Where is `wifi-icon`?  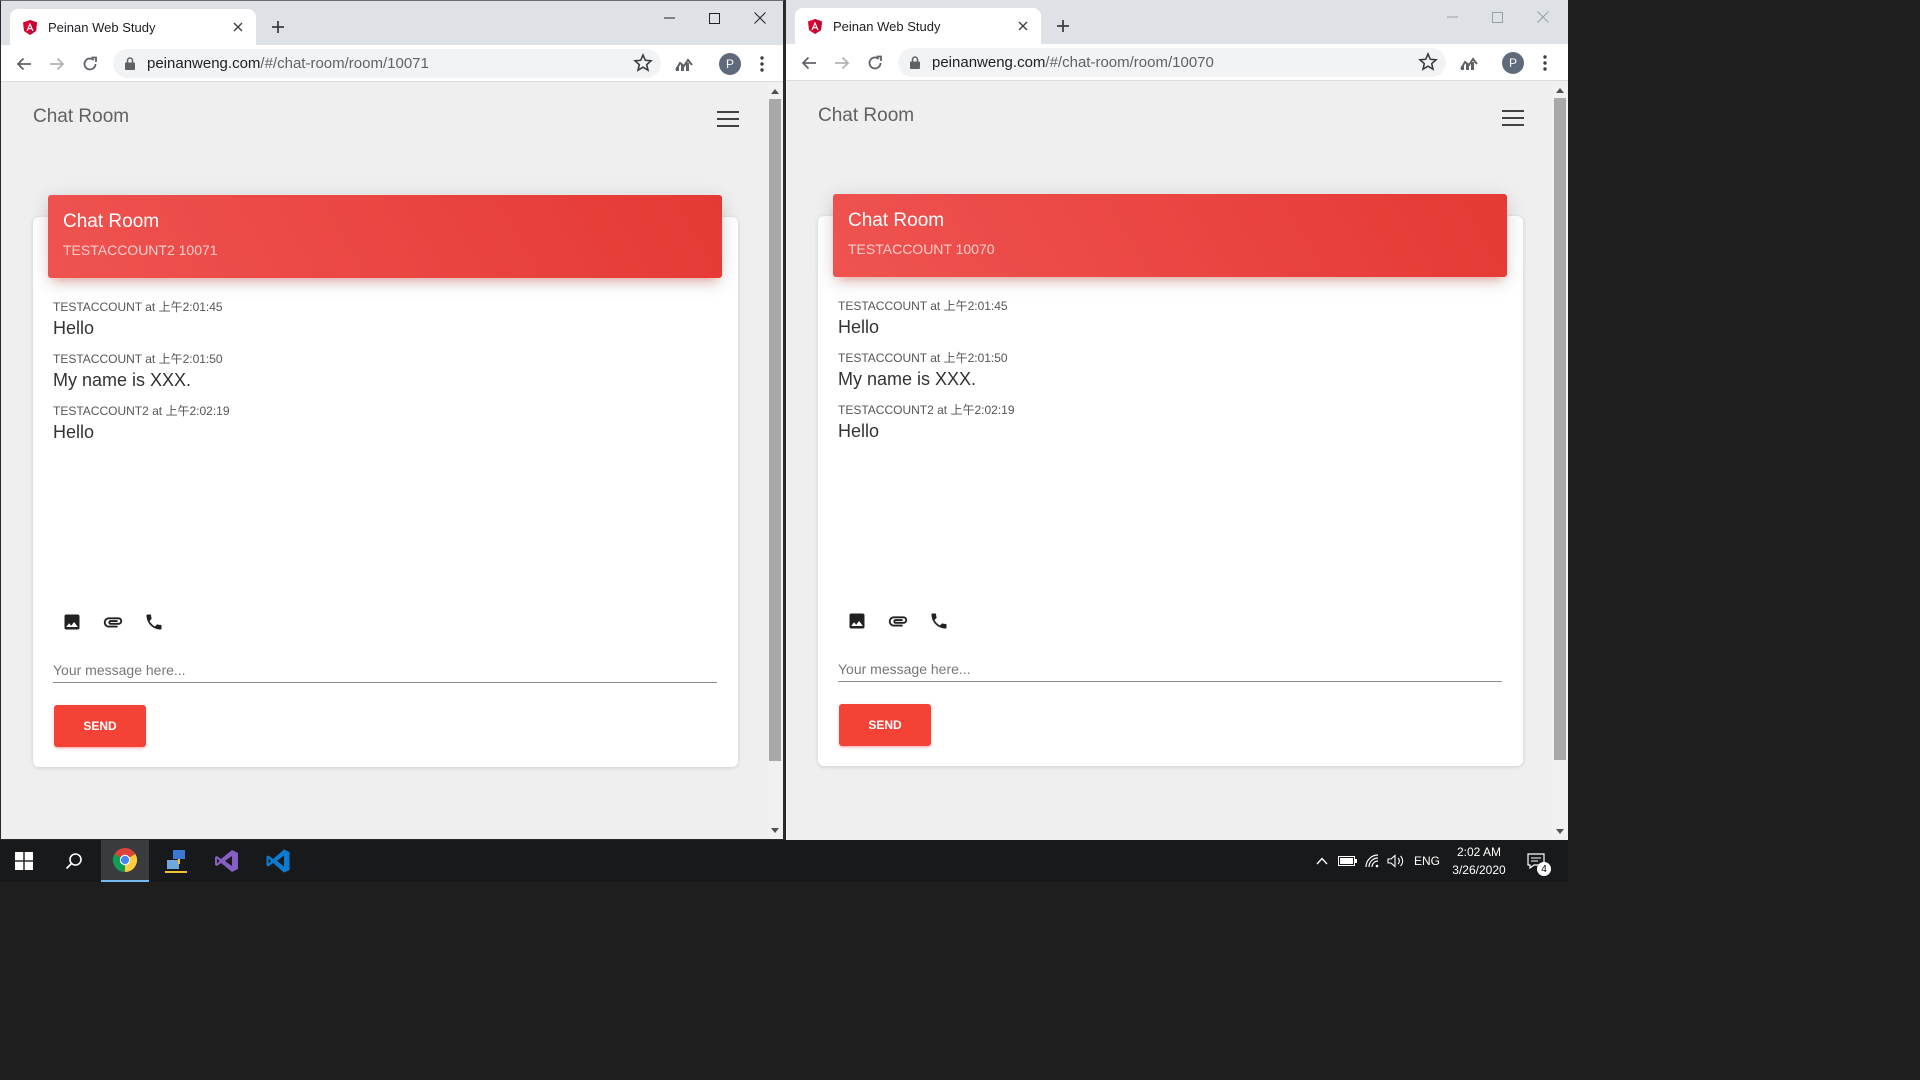 wifi-icon is located at coordinates (1373, 861).